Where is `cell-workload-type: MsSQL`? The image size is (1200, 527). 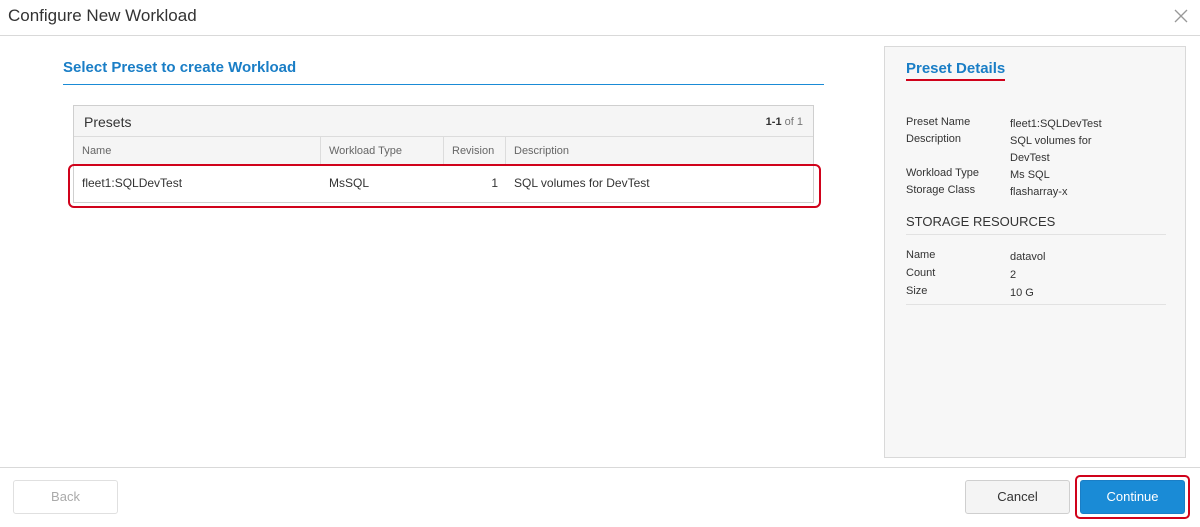 cell-workload-type: MsSQL is located at coordinates (349, 183).